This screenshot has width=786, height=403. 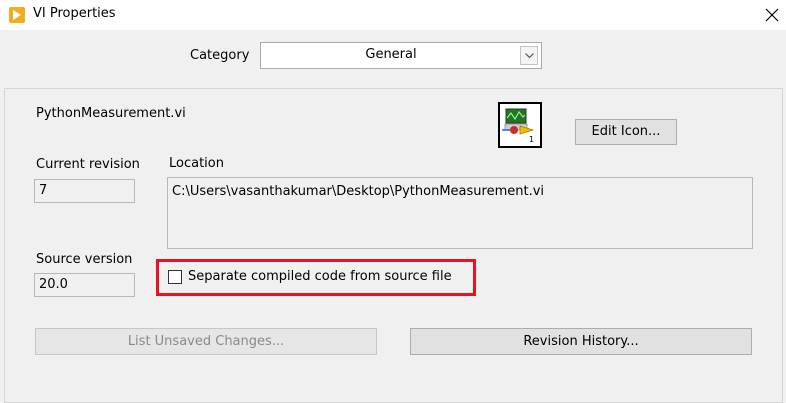 What do you see at coordinates (531, 139) in the screenshot?
I see `svg-text: 1` at bounding box center [531, 139].